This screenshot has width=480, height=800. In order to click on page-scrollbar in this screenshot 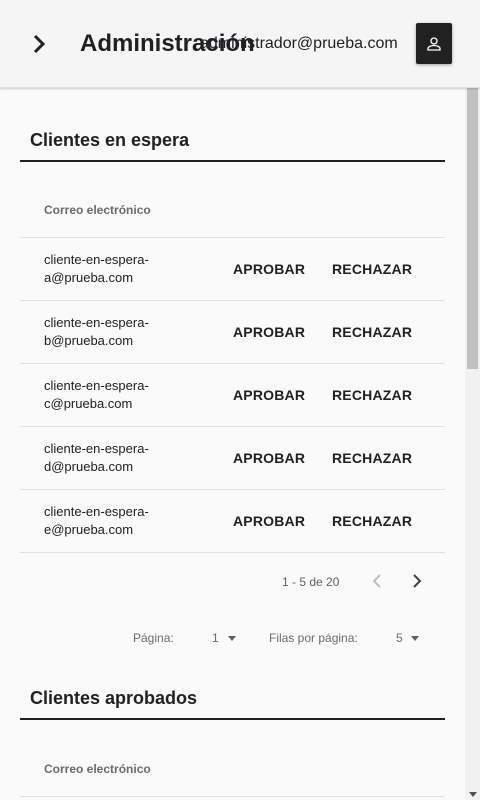, I will do `click(472, 443)`.